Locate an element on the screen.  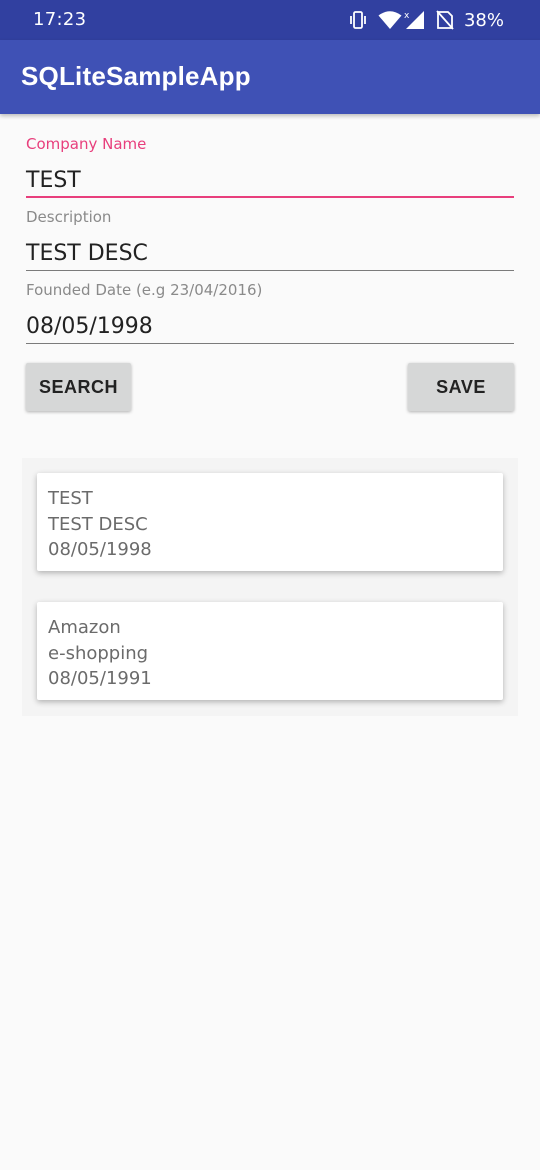
founded-date-label: Founded Date (e.g 23/04/2016) is located at coordinates (144, 290).